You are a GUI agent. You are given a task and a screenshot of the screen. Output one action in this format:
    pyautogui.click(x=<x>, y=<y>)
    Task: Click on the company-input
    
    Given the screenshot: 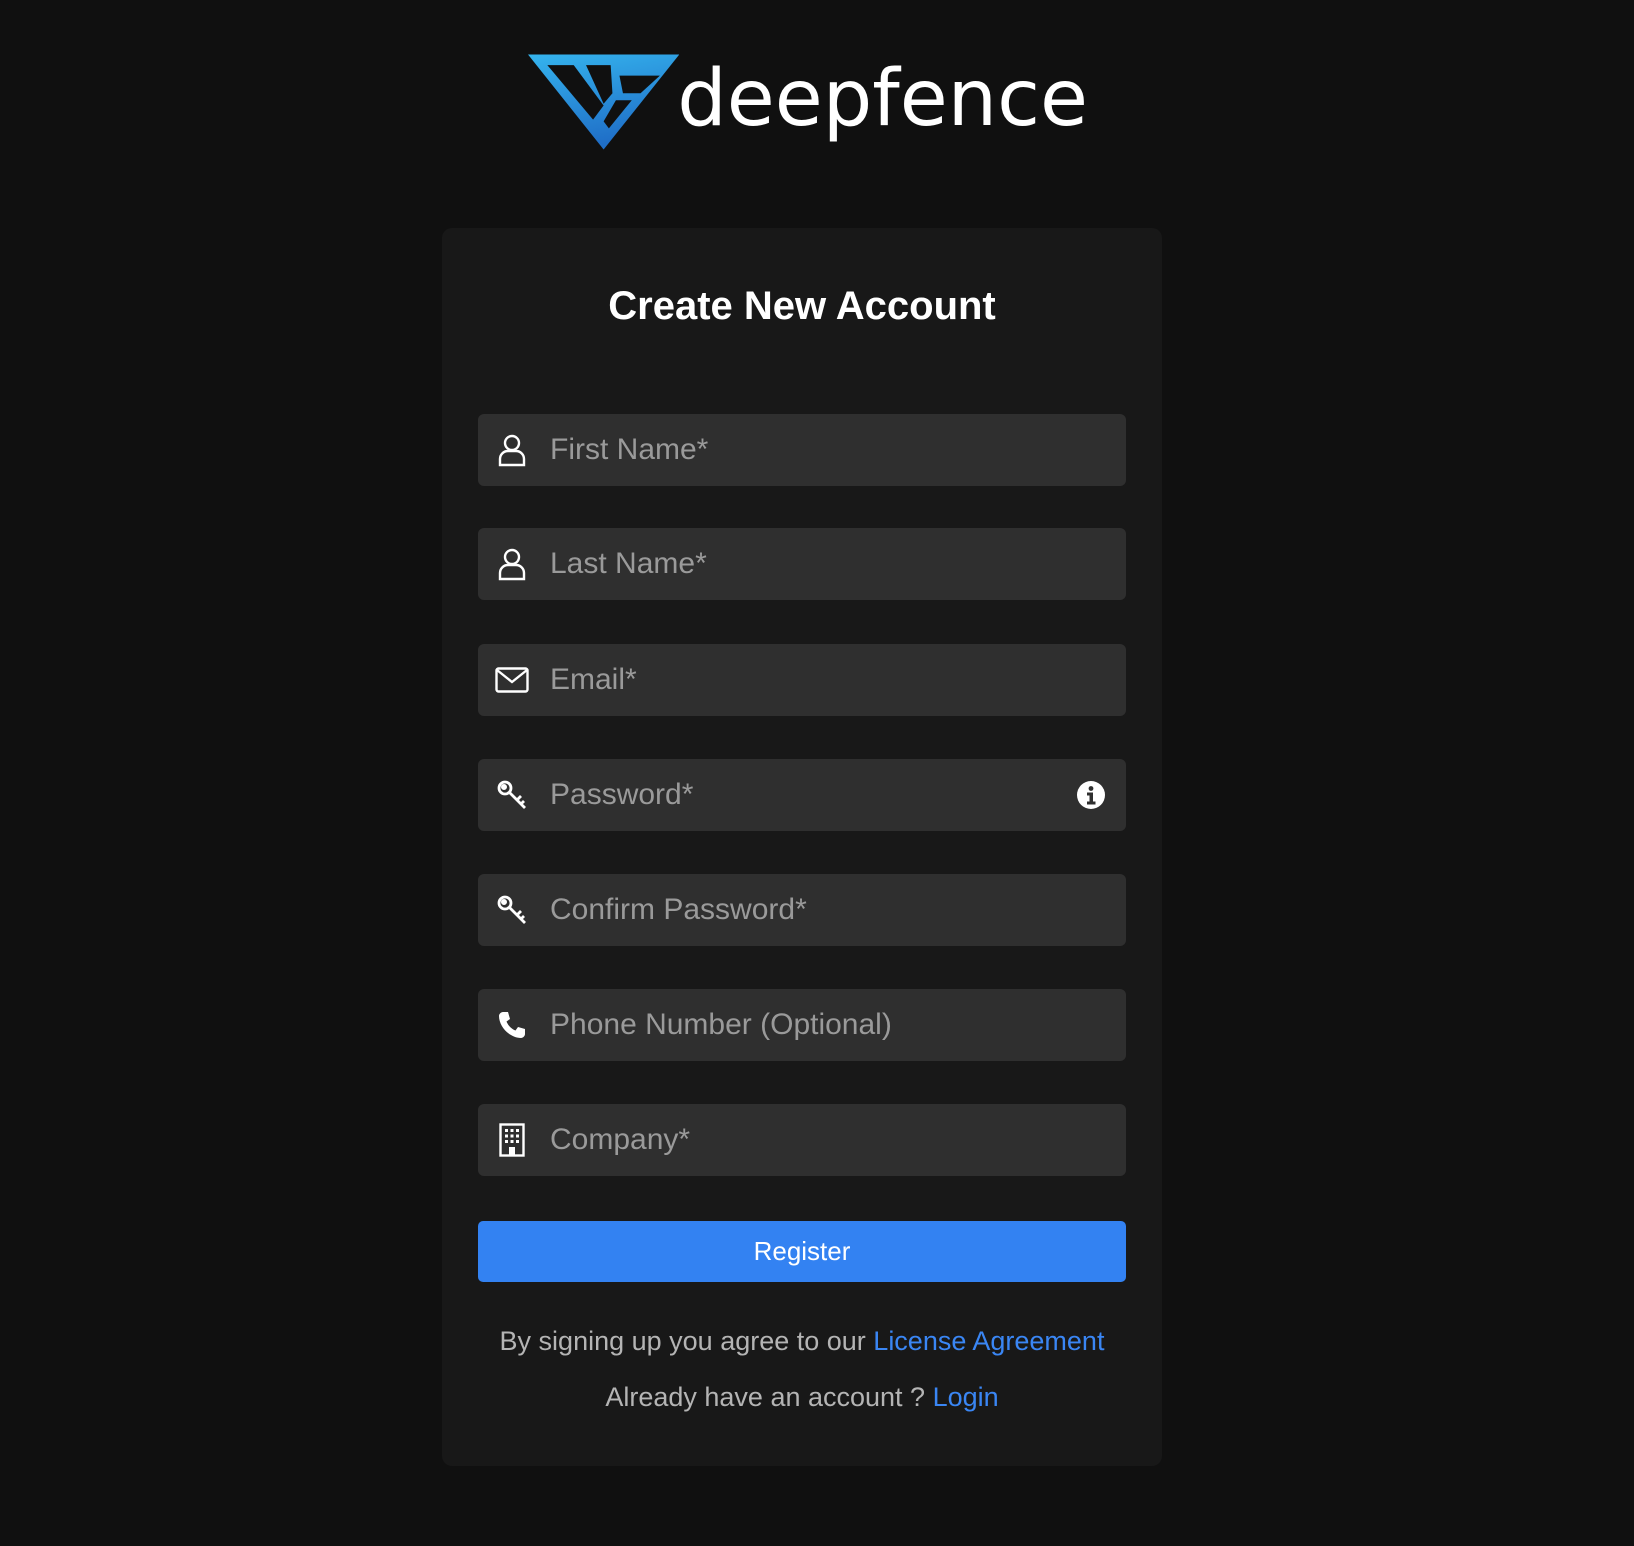 What is the action you would take?
    pyautogui.click(x=828, y=1140)
    